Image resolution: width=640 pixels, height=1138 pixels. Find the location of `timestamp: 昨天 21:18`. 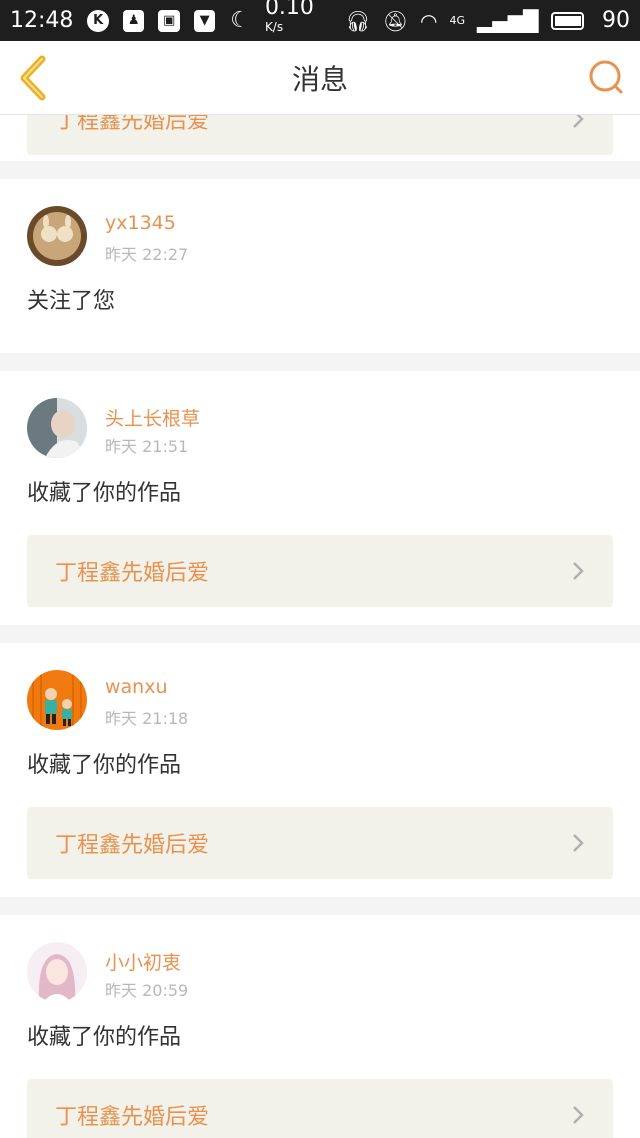

timestamp: 昨天 21:18 is located at coordinates (147, 718).